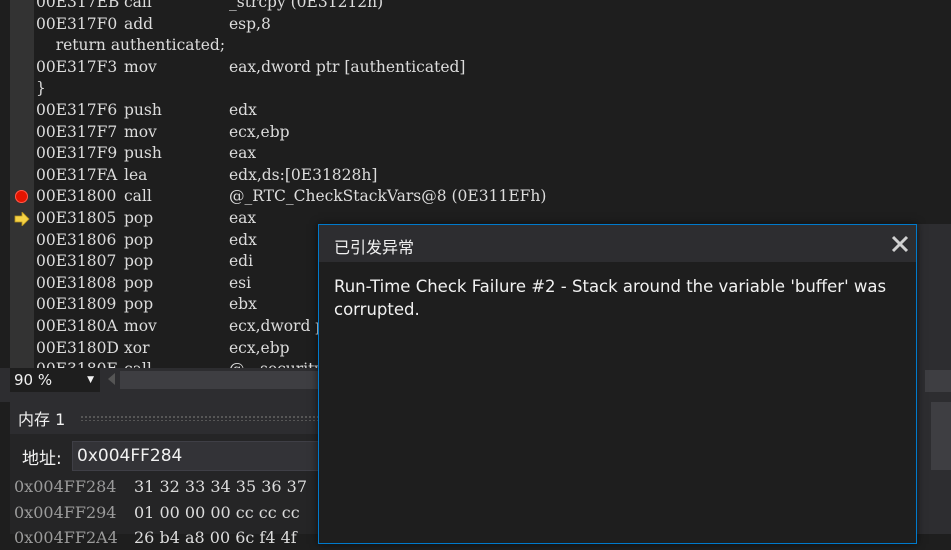  I want to click on instruction-address: 00E31807, so click(76, 261).